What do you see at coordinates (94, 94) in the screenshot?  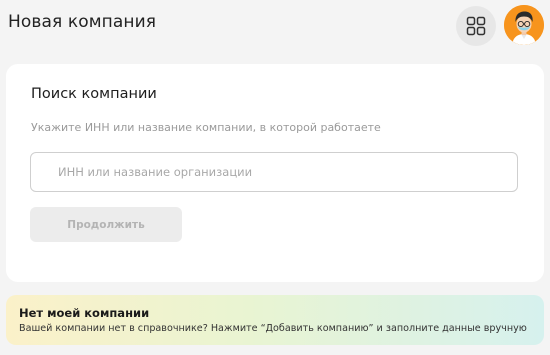 I see `card-title: Поиск компании` at bounding box center [94, 94].